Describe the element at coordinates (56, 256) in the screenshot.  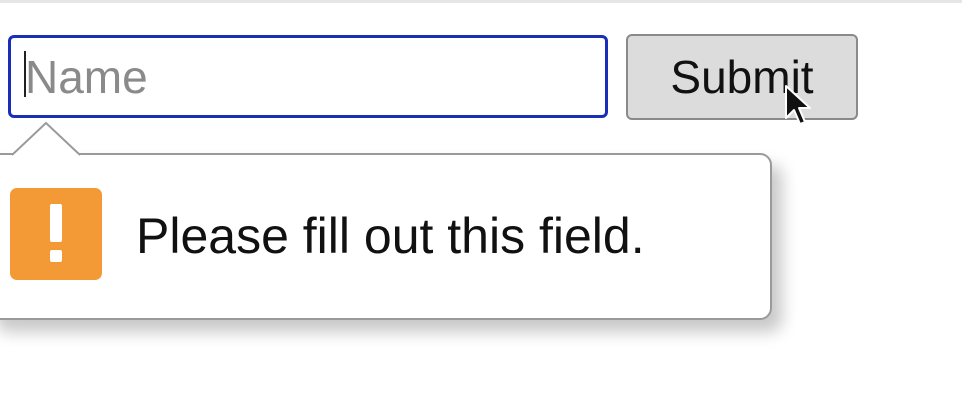
I see `exclamation-dot` at that location.